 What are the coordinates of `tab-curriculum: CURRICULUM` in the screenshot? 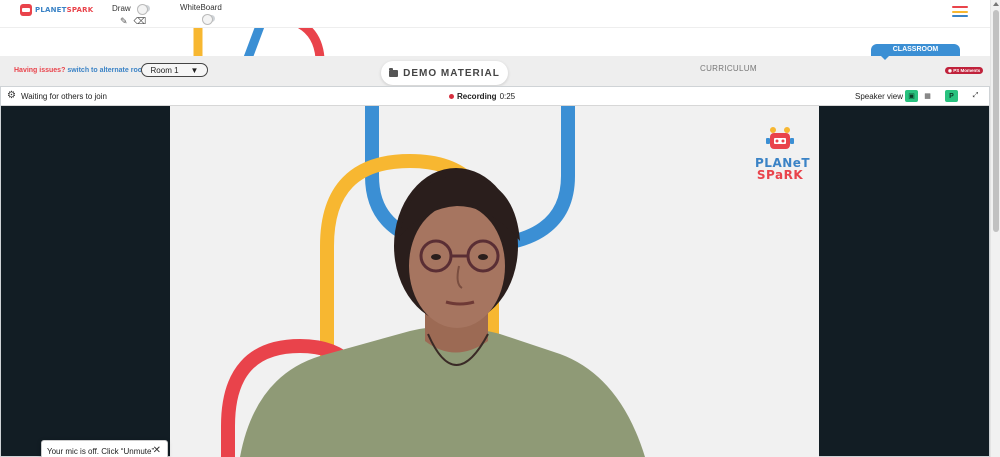 It's located at (728, 68).